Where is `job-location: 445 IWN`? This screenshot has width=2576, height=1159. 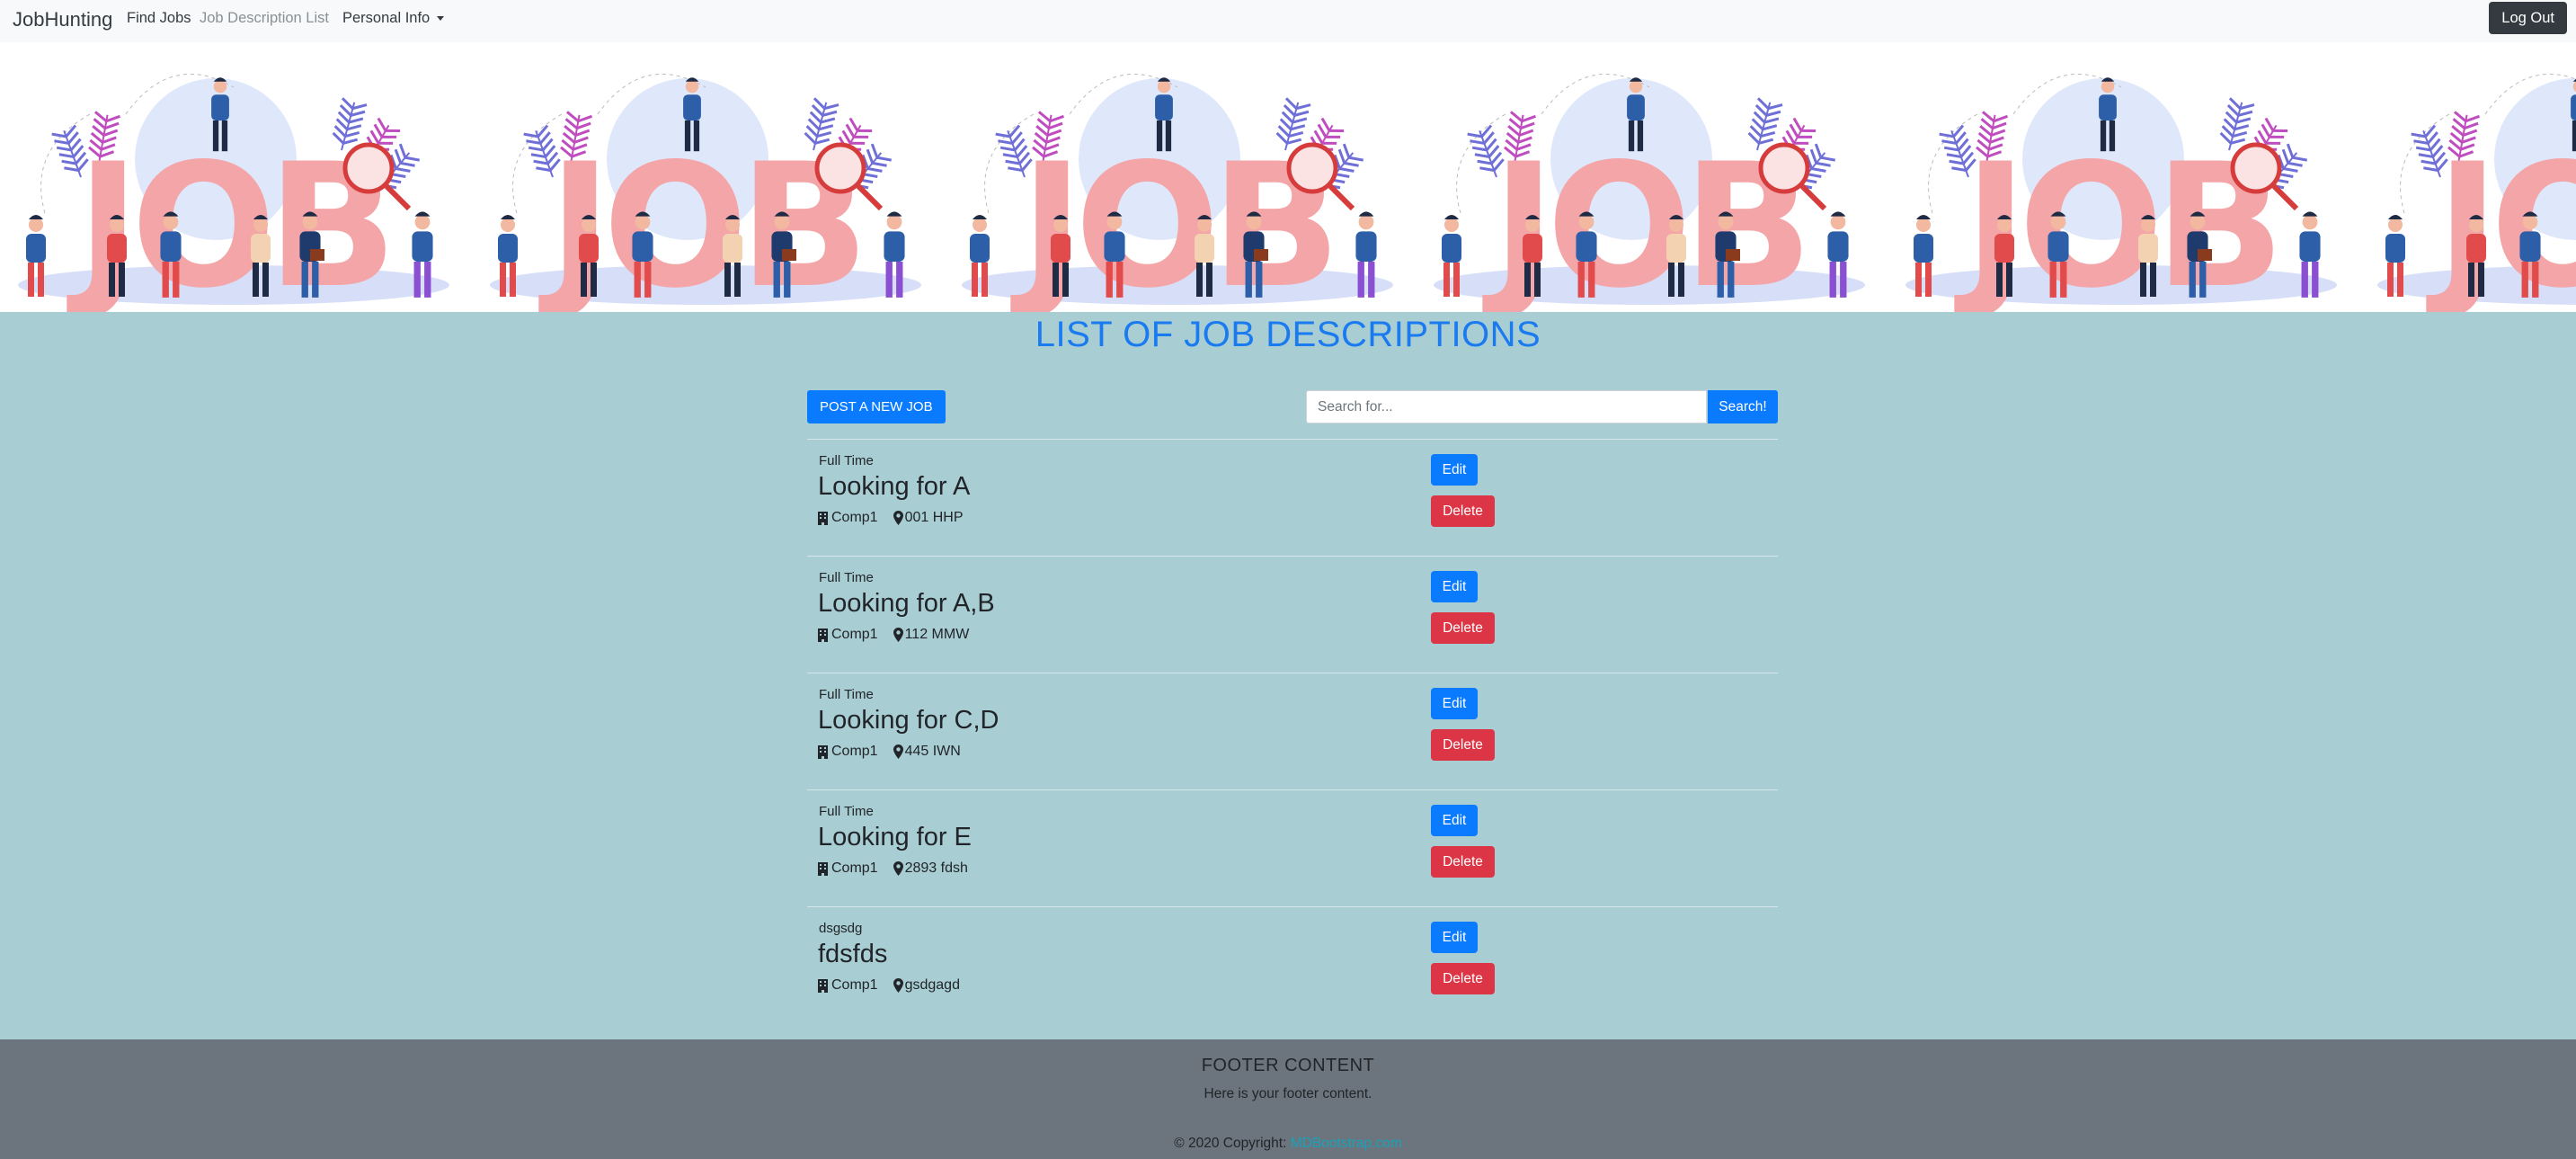 job-location: 445 IWN is located at coordinates (932, 751).